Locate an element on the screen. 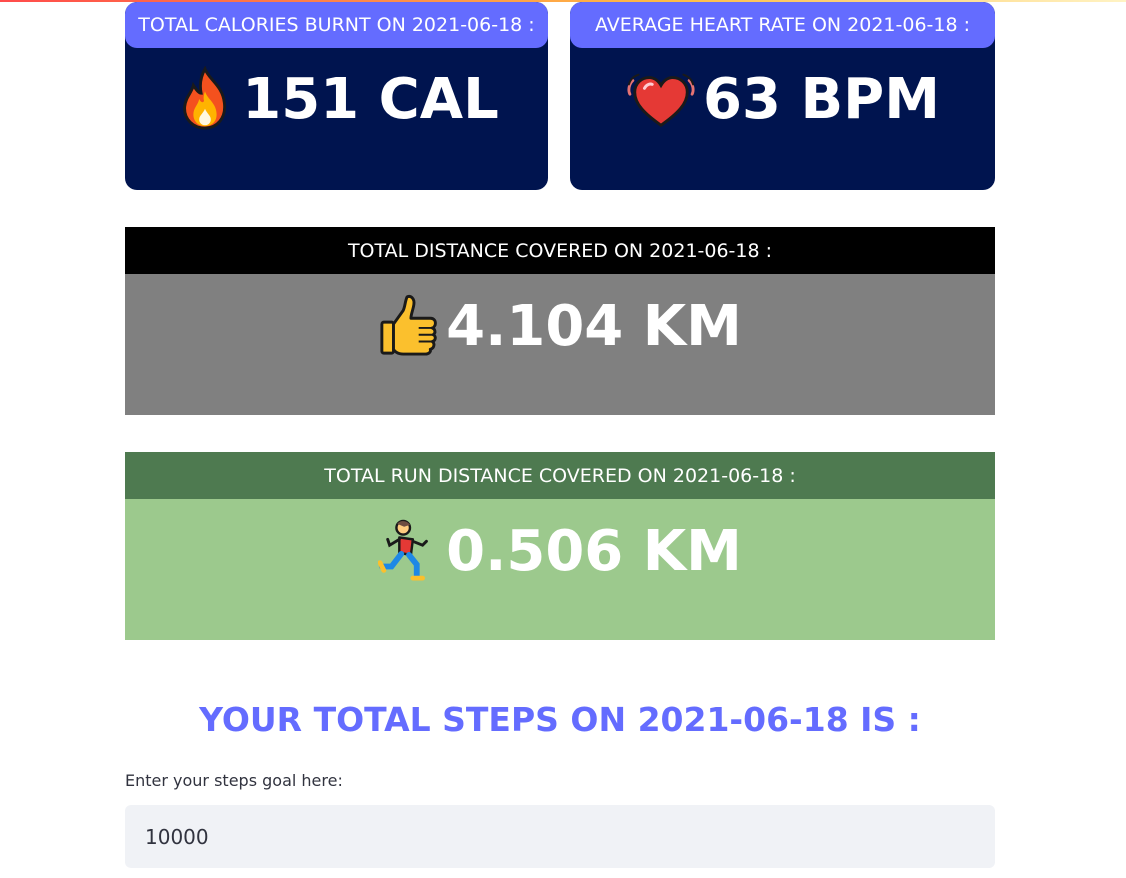 This screenshot has height=878, width=1126. steps-goal-input is located at coordinates (560, 836).